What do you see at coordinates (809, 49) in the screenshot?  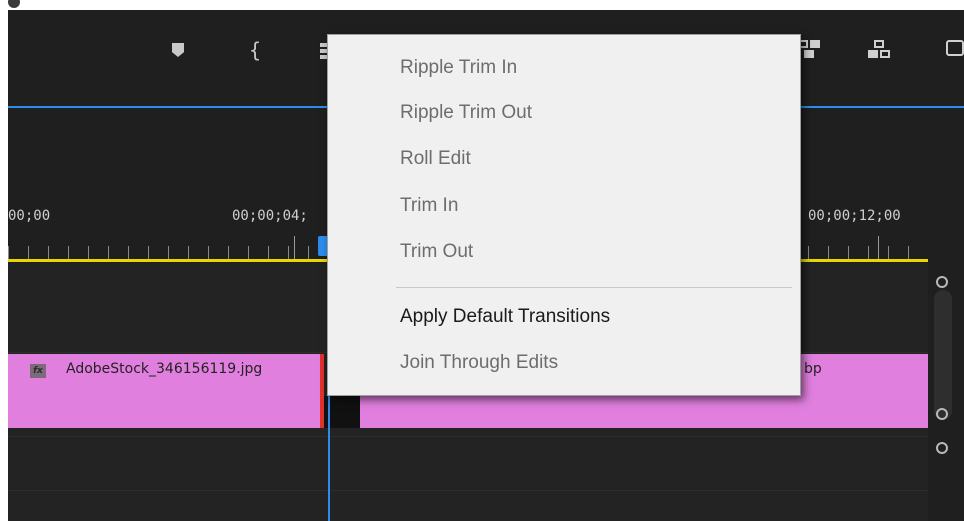 I see `lift-icon` at bounding box center [809, 49].